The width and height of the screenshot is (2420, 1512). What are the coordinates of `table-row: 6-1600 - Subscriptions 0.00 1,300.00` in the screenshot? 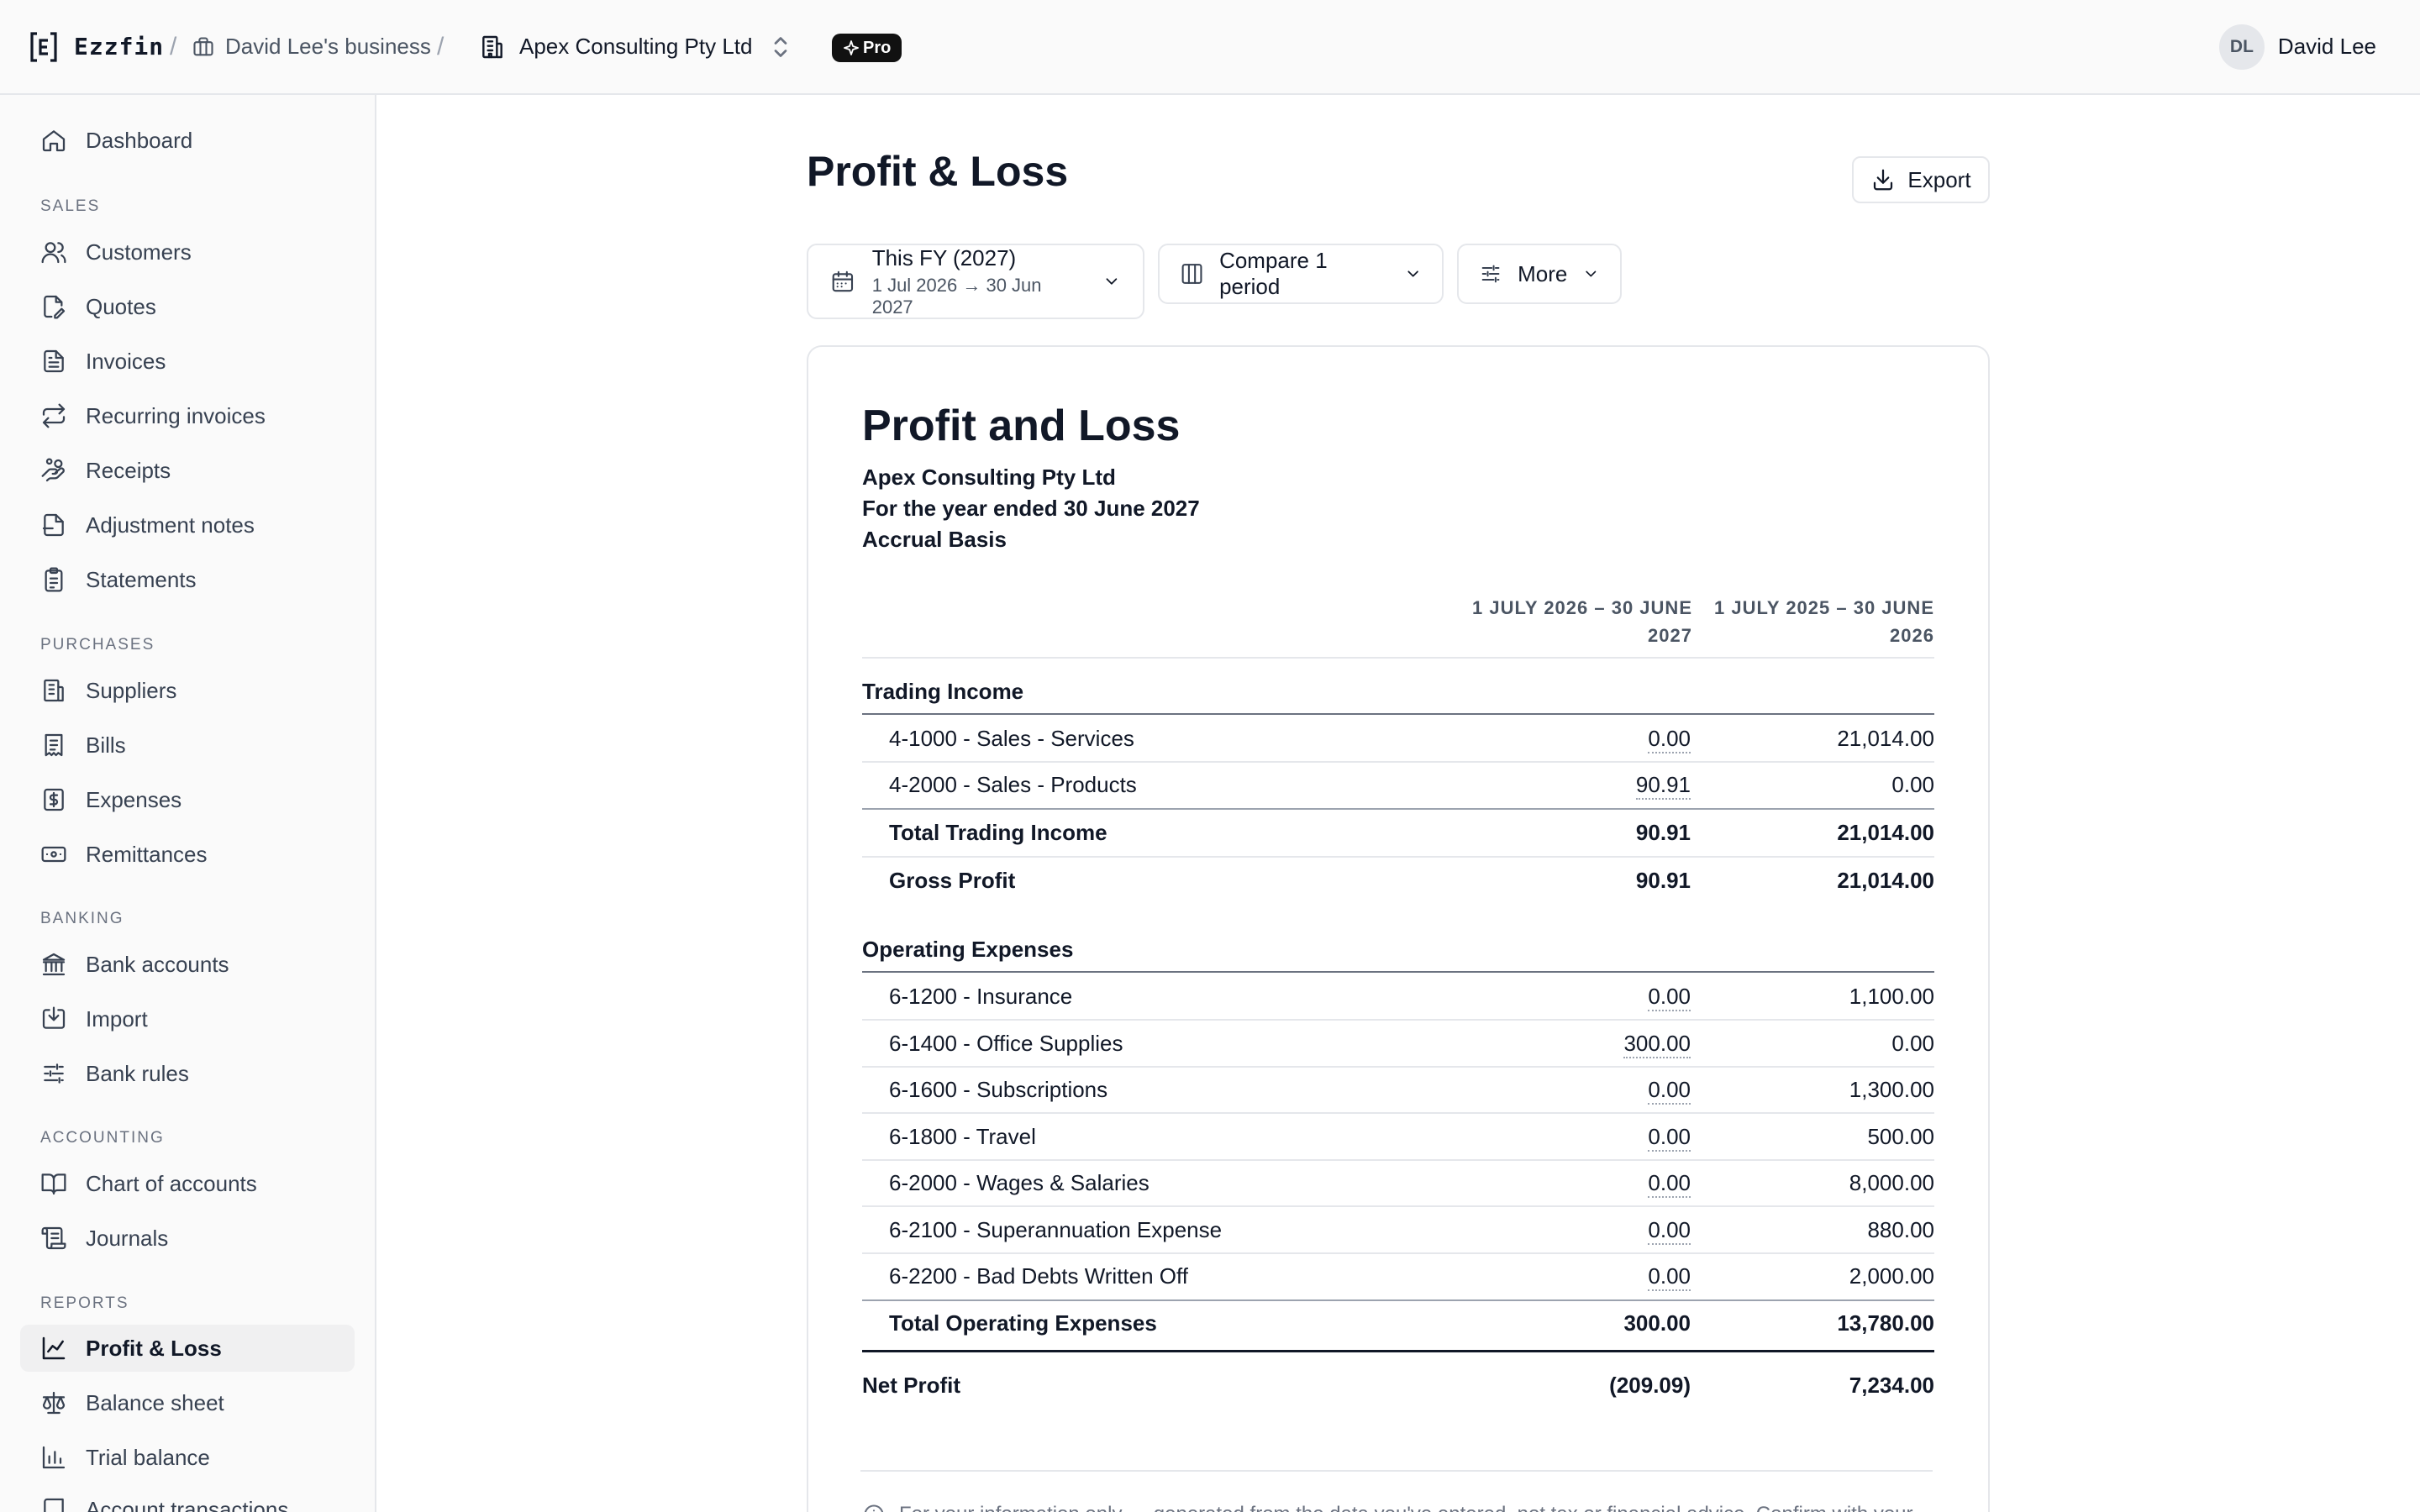 It's located at (1398, 1089).